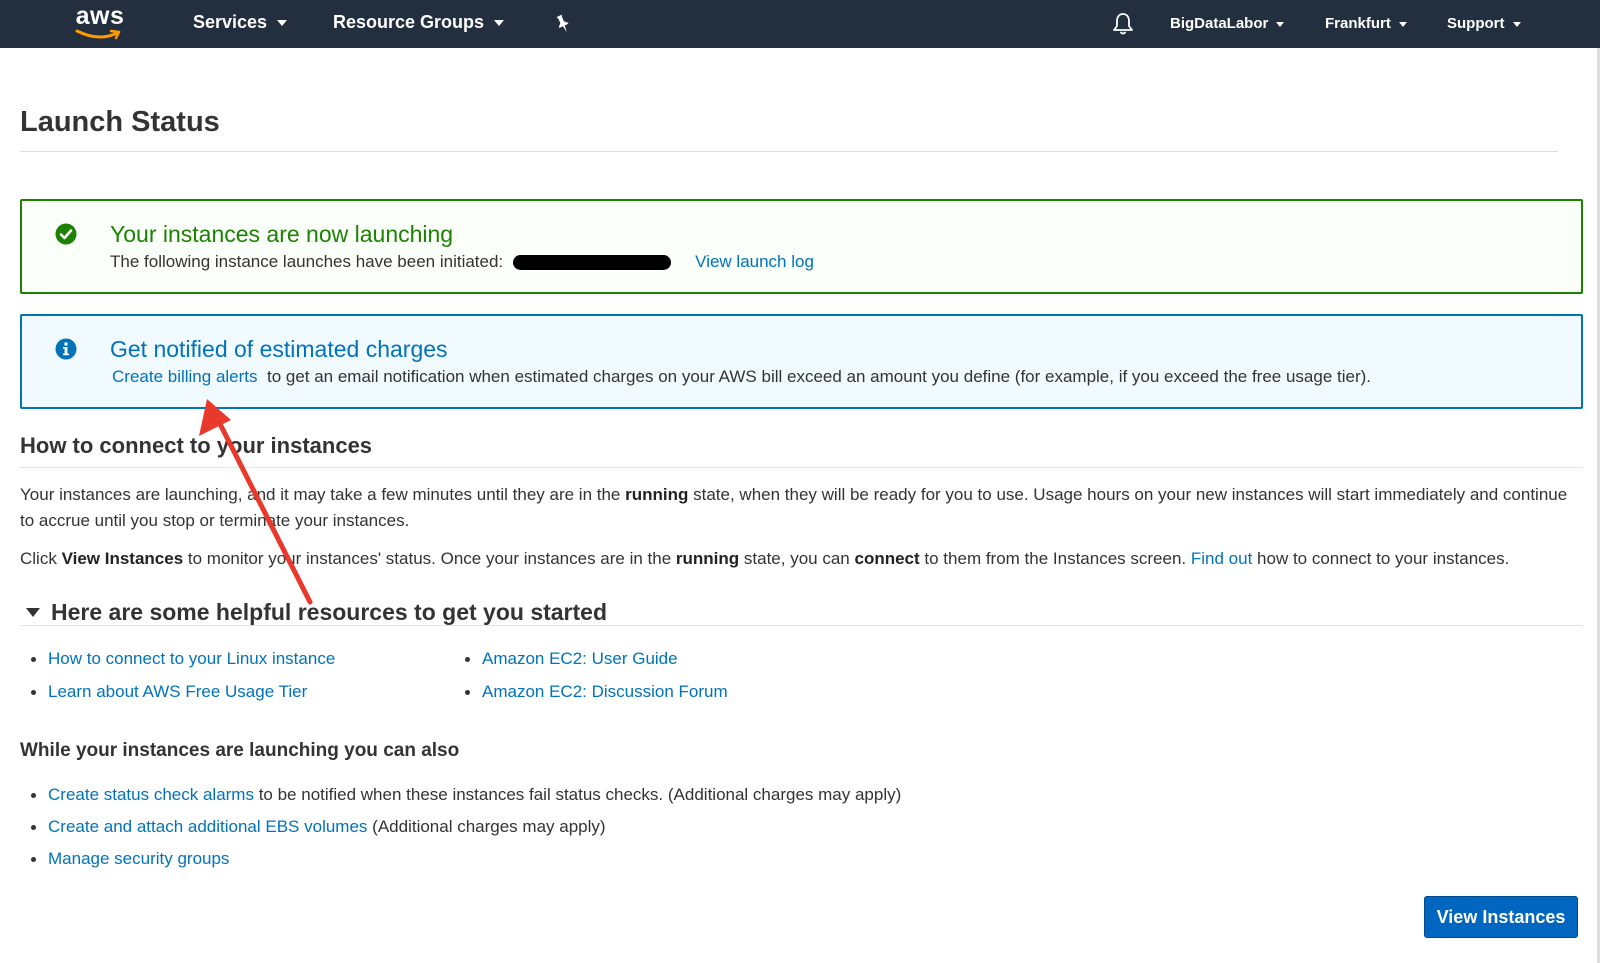 The width and height of the screenshot is (1600, 963). Describe the element at coordinates (1219, 23) in the screenshot. I see `account-label: BigDataLabor` at that location.